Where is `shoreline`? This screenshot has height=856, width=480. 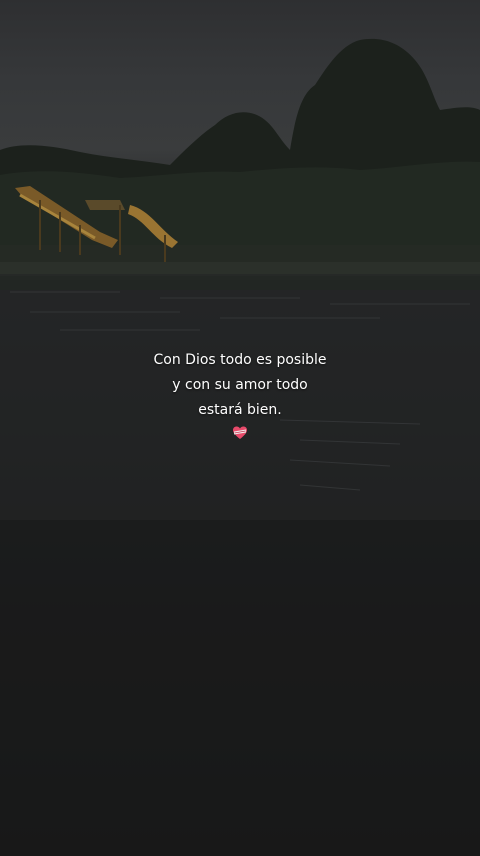
shoreline is located at coordinates (240, 269).